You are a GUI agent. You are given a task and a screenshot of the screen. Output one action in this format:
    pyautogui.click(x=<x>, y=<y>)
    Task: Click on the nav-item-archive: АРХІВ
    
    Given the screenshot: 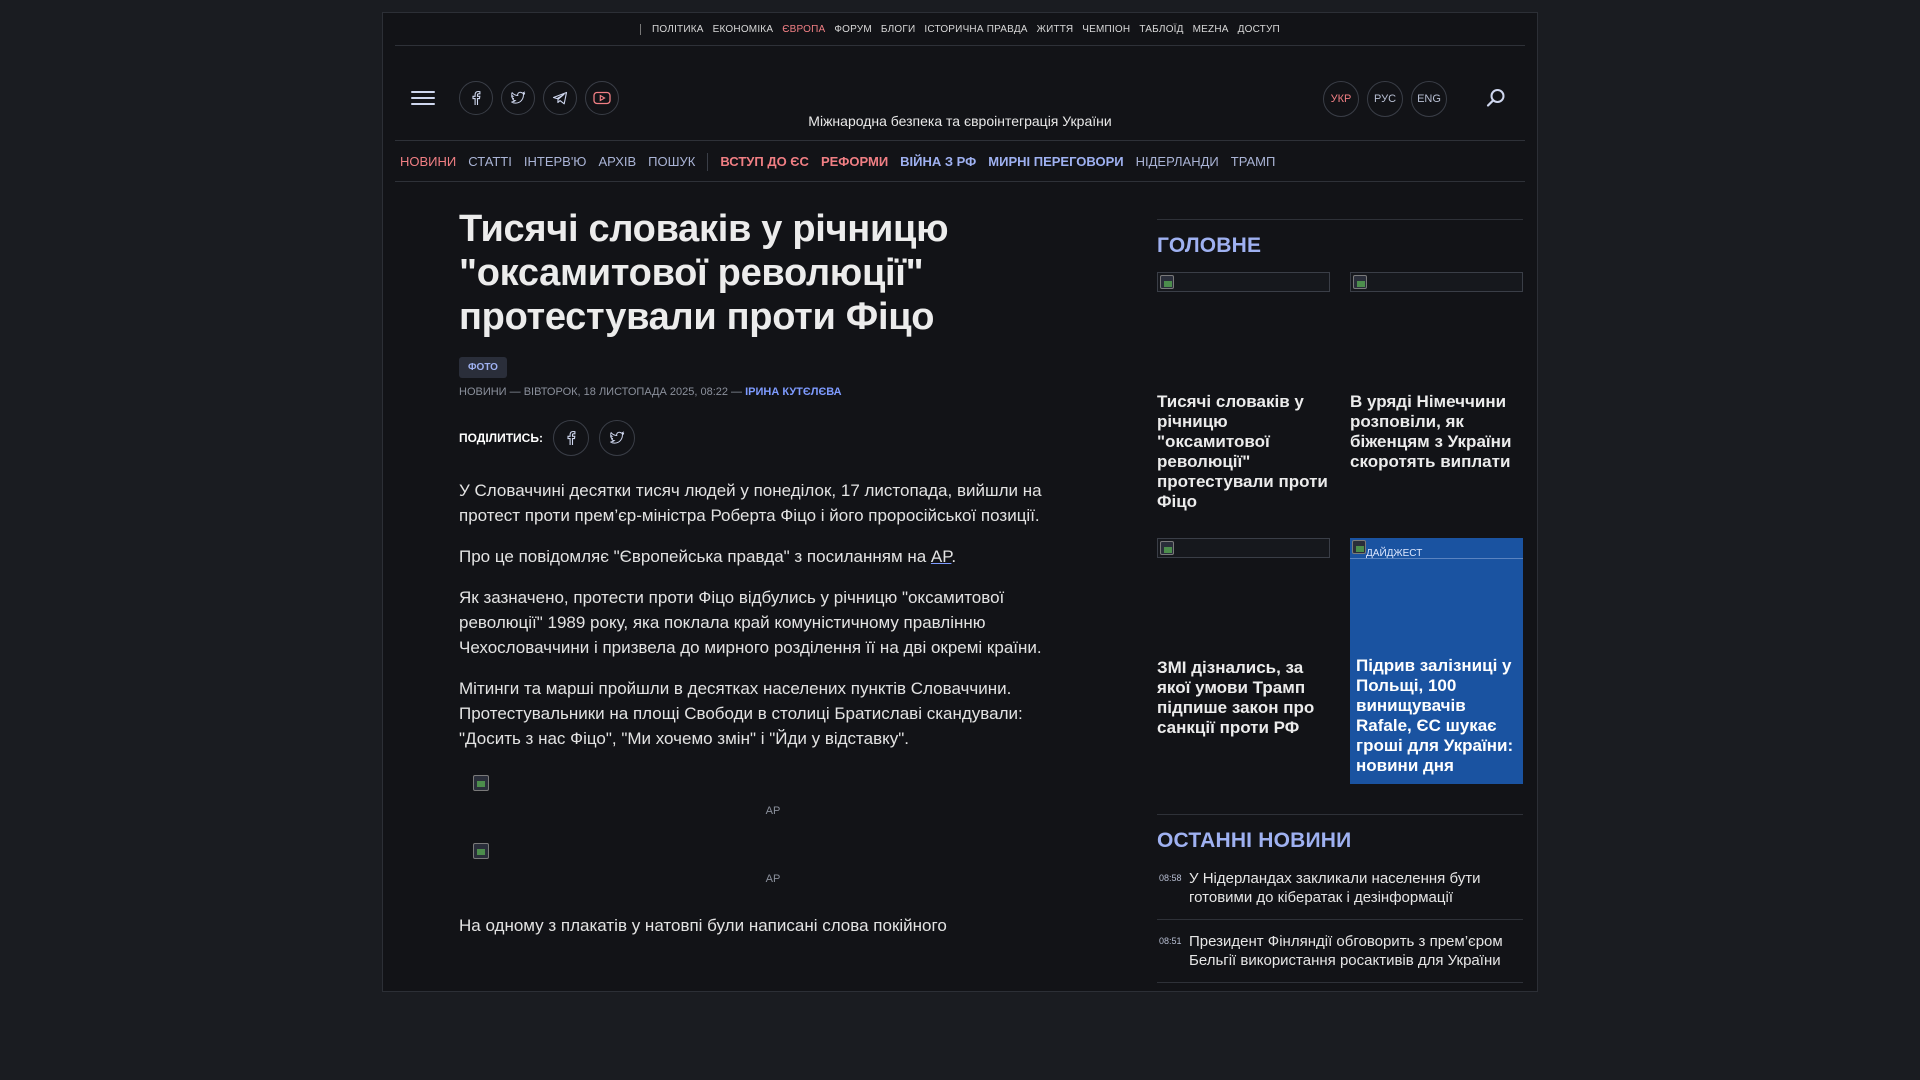 What is the action you would take?
    pyautogui.click(x=617, y=161)
    